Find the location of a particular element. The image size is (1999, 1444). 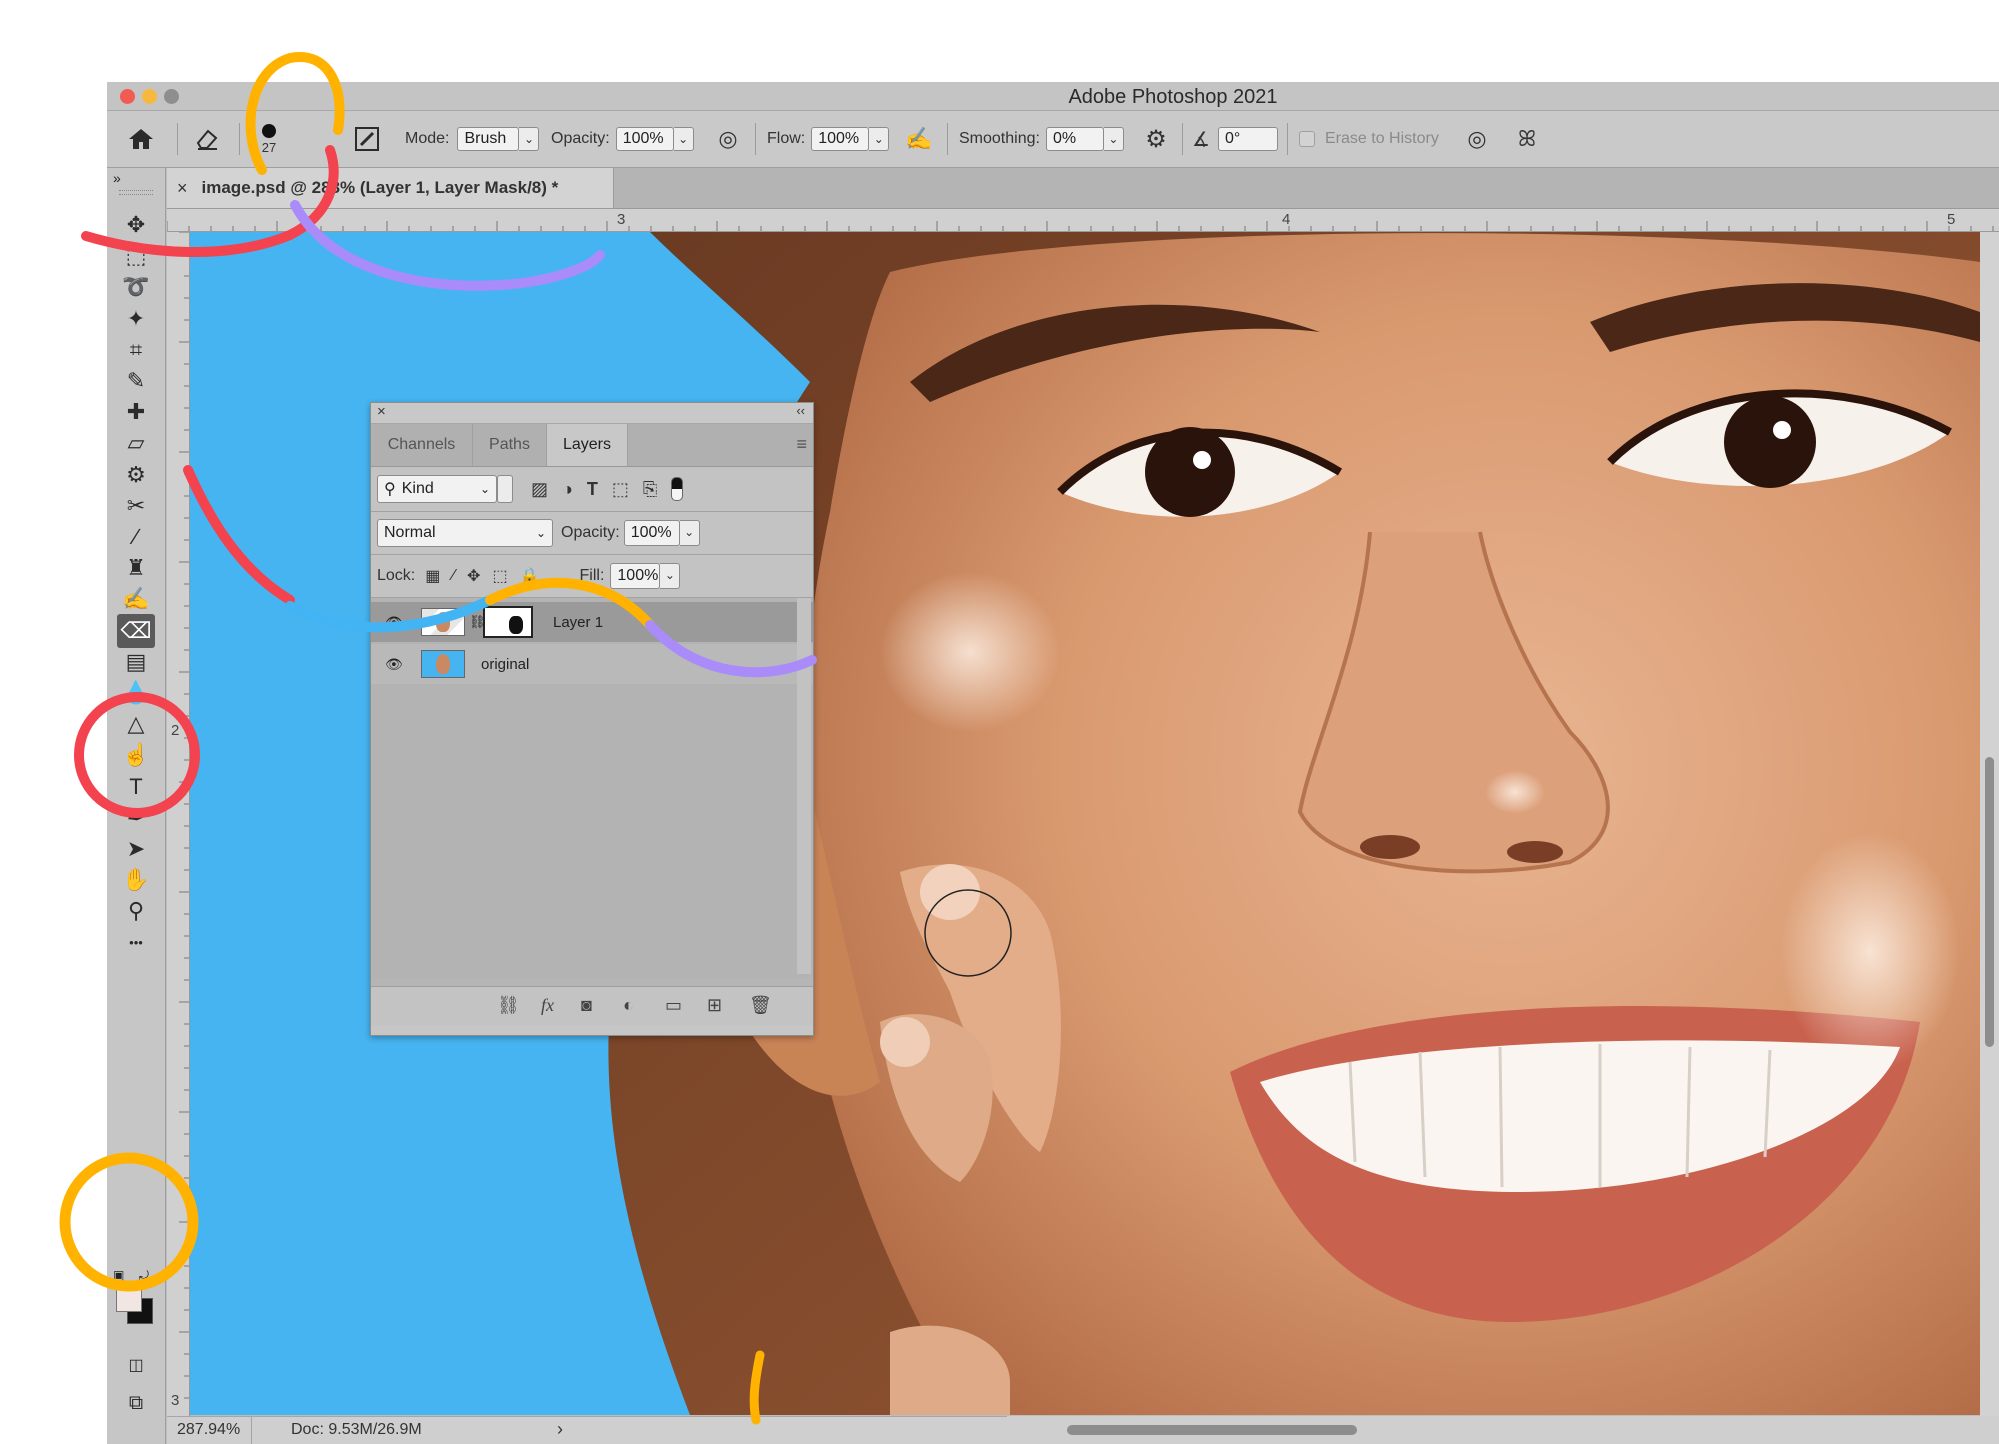

smoothing-chevron-icon: ⌄ is located at coordinates (1113, 139).